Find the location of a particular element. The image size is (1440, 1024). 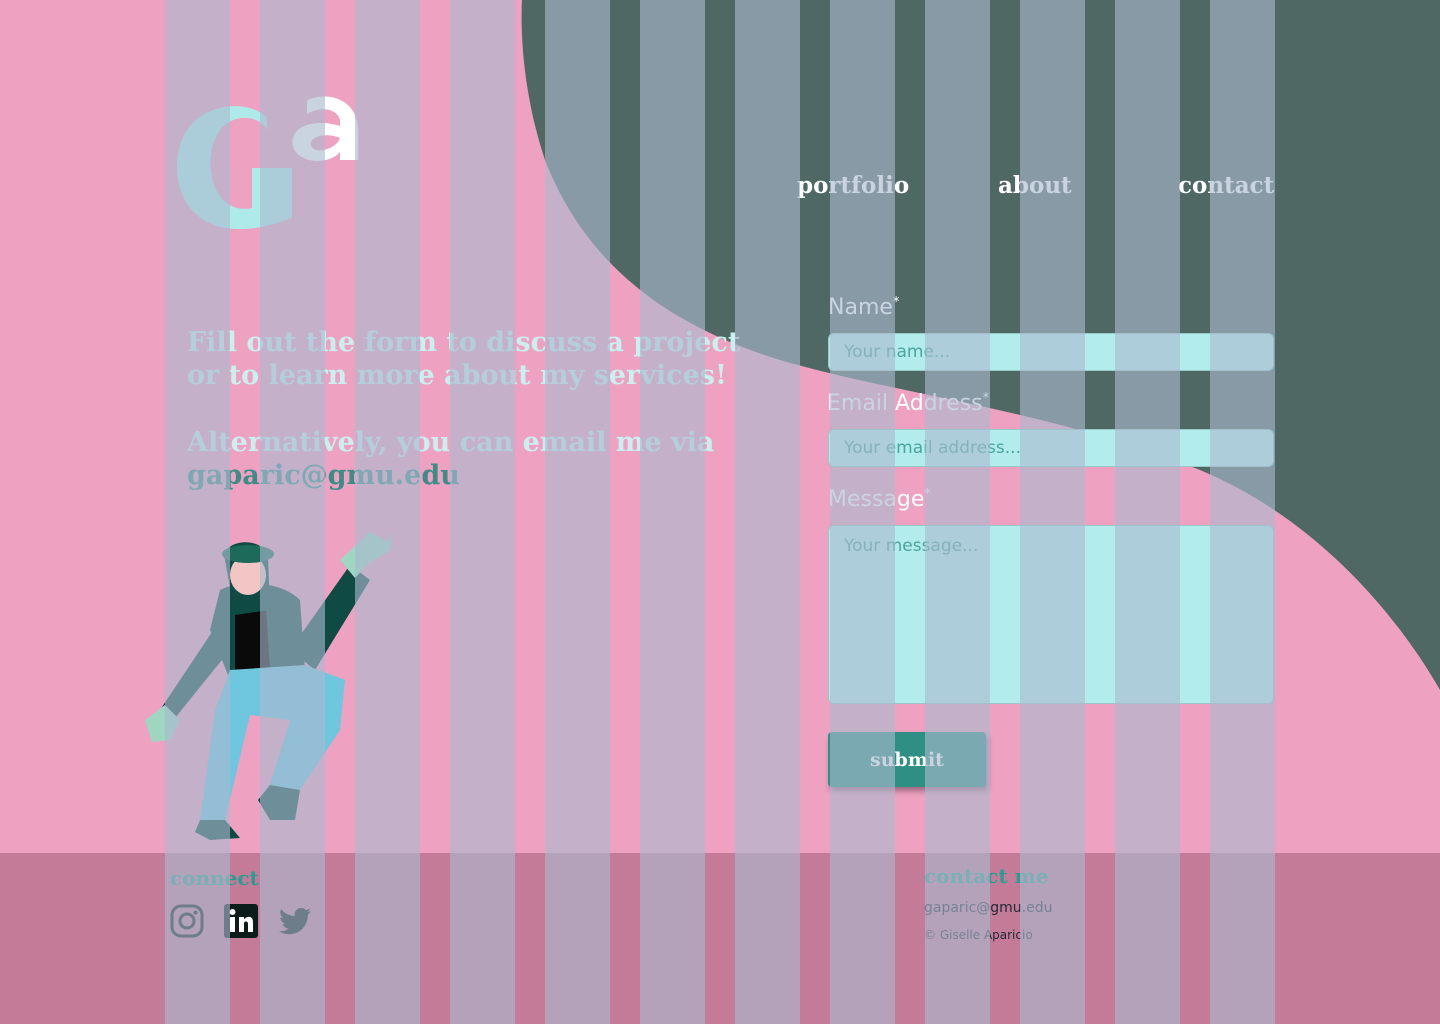

copyright-text: © Giselle Aparicio is located at coordinates (978, 935).